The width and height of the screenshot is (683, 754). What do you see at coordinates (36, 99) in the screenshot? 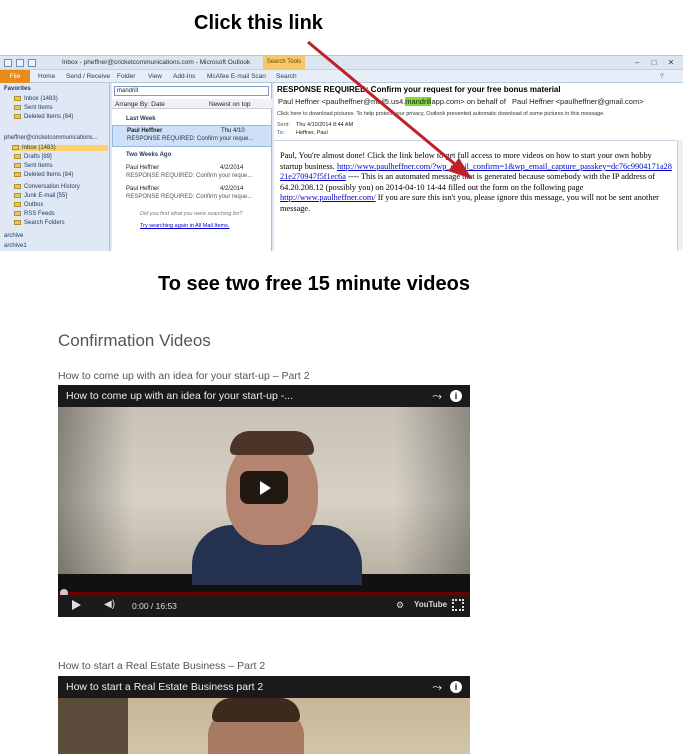
I see `fav-inbox: Inbox (1483)` at bounding box center [36, 99].